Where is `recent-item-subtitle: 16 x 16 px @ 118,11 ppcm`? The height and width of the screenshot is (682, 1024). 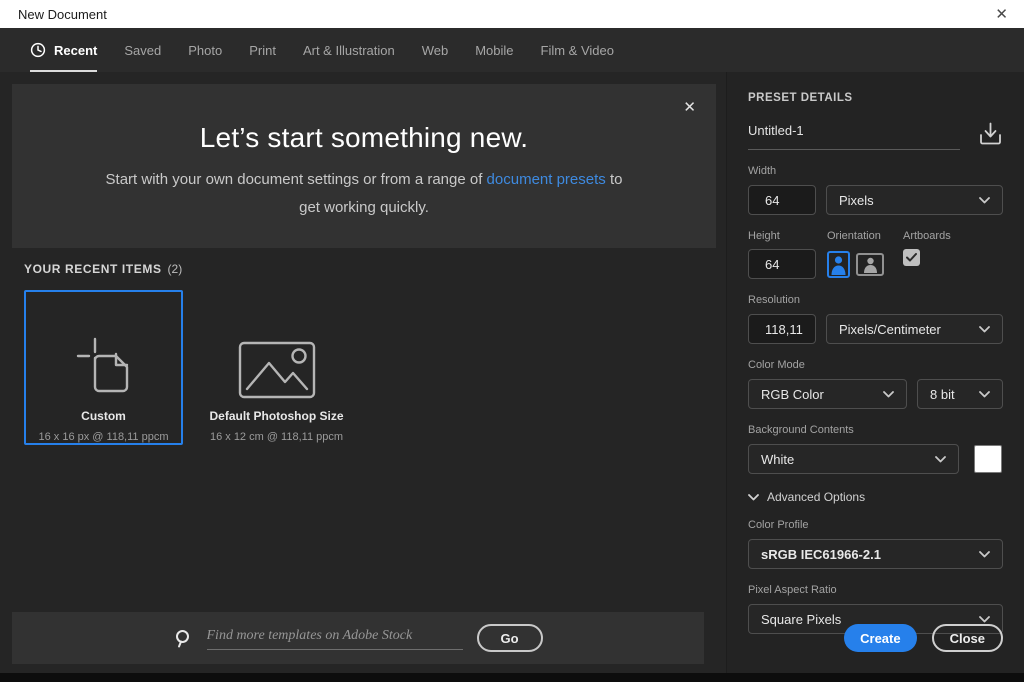 recent-item-subtitle: 16 x 16 px @ 118,11 ppcm is located at coordinates (103, 437).